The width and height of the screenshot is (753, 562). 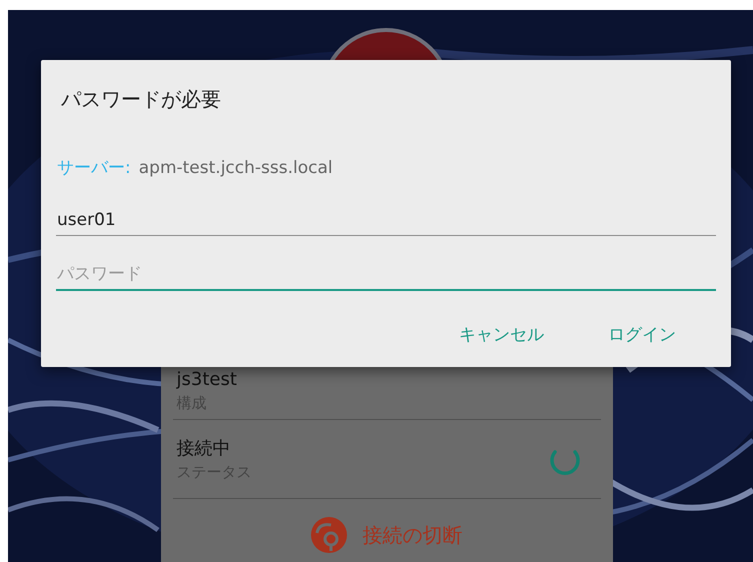 What do you see at coordinates (141, 99) in the screenshot?
I see `dialog-title: パスワードが必要` at bounding box center [141, 99].